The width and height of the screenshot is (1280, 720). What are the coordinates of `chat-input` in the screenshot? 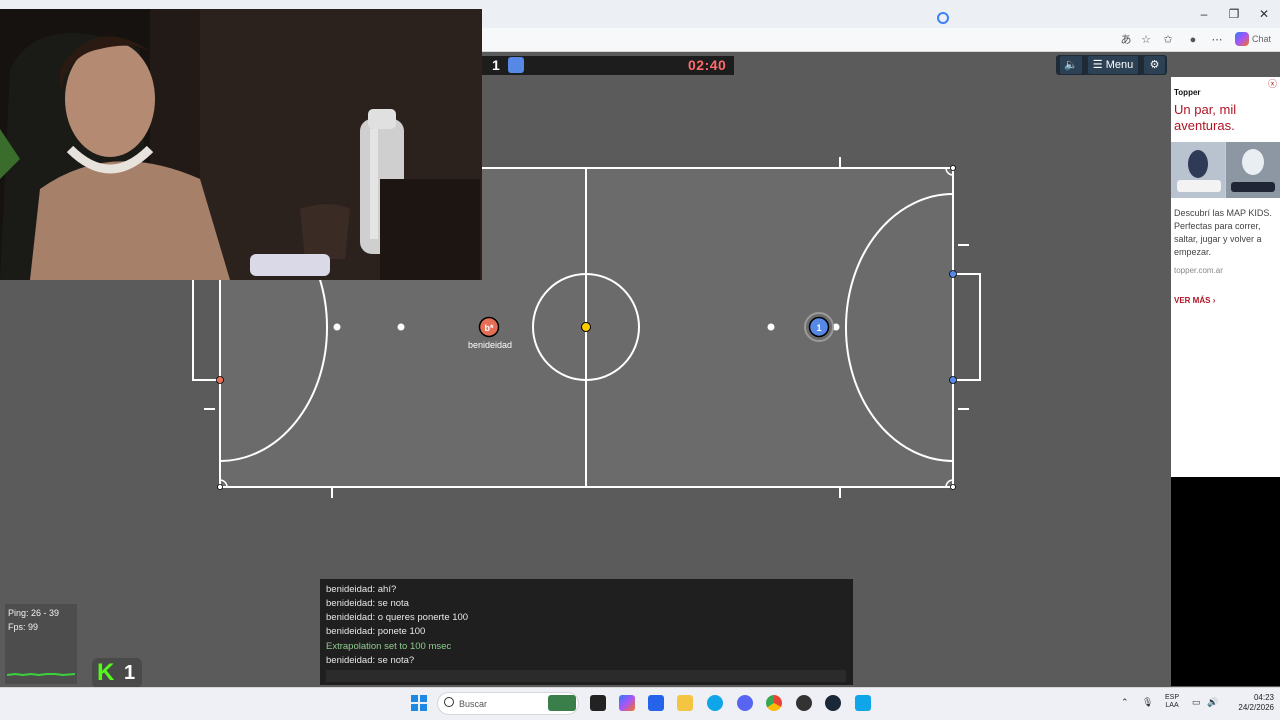 It's located at (586, 676).